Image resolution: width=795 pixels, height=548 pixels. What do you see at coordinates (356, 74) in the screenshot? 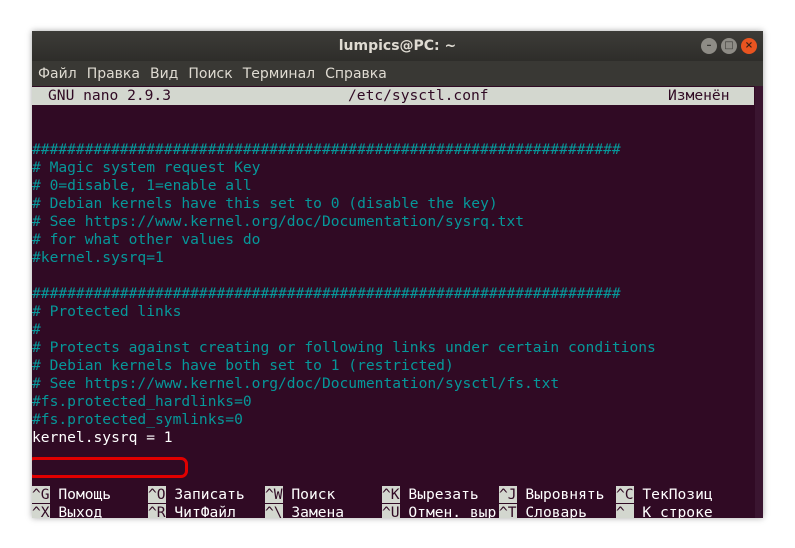
I see `menu-help: Справка` at bounding box center [356, 74].